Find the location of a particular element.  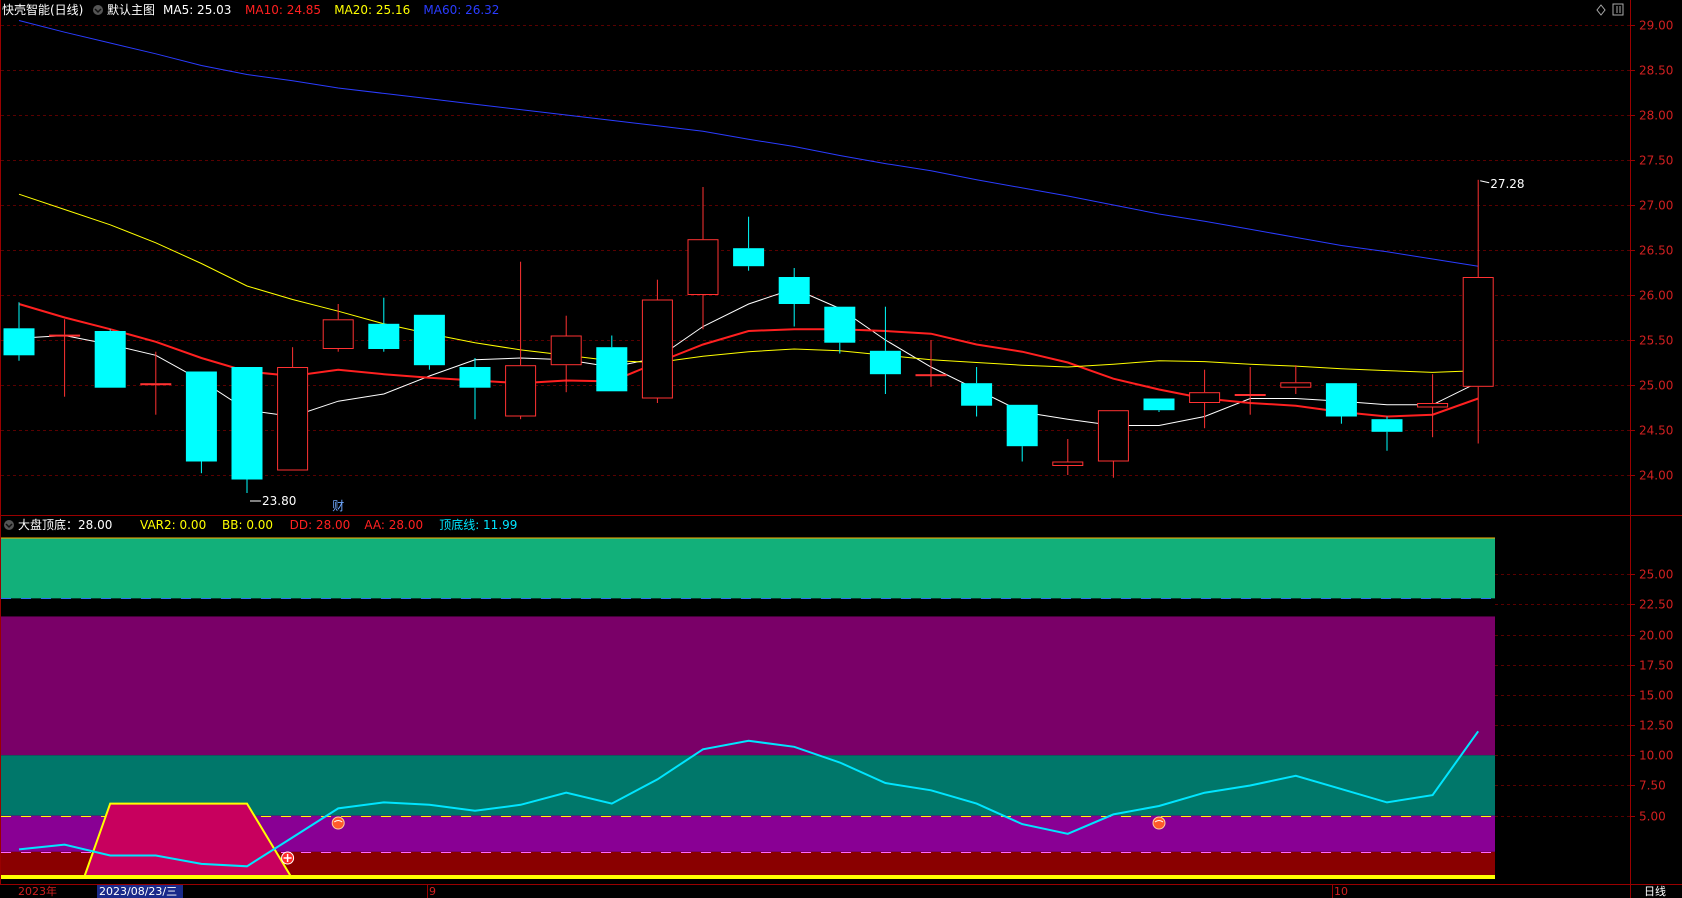

ball-circle is located at coordinates (338, 823).